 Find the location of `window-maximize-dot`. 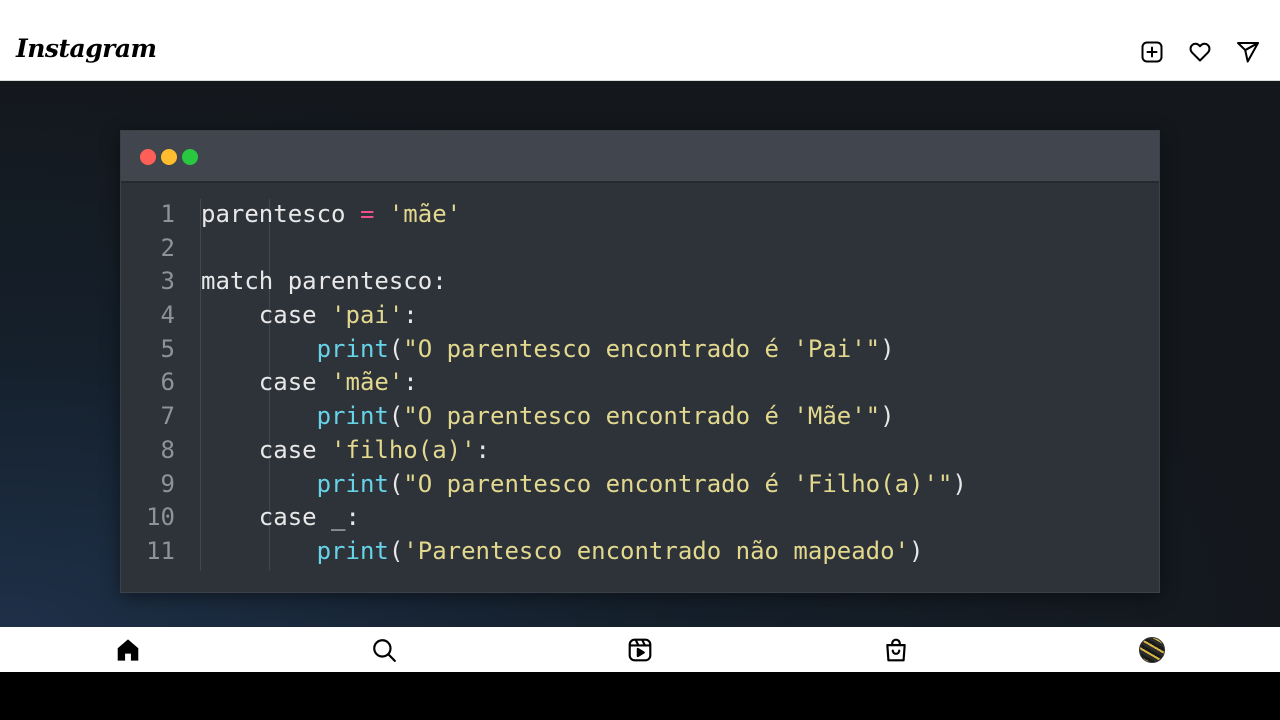

window-maximize-dot is located at coordinates (190, 157).